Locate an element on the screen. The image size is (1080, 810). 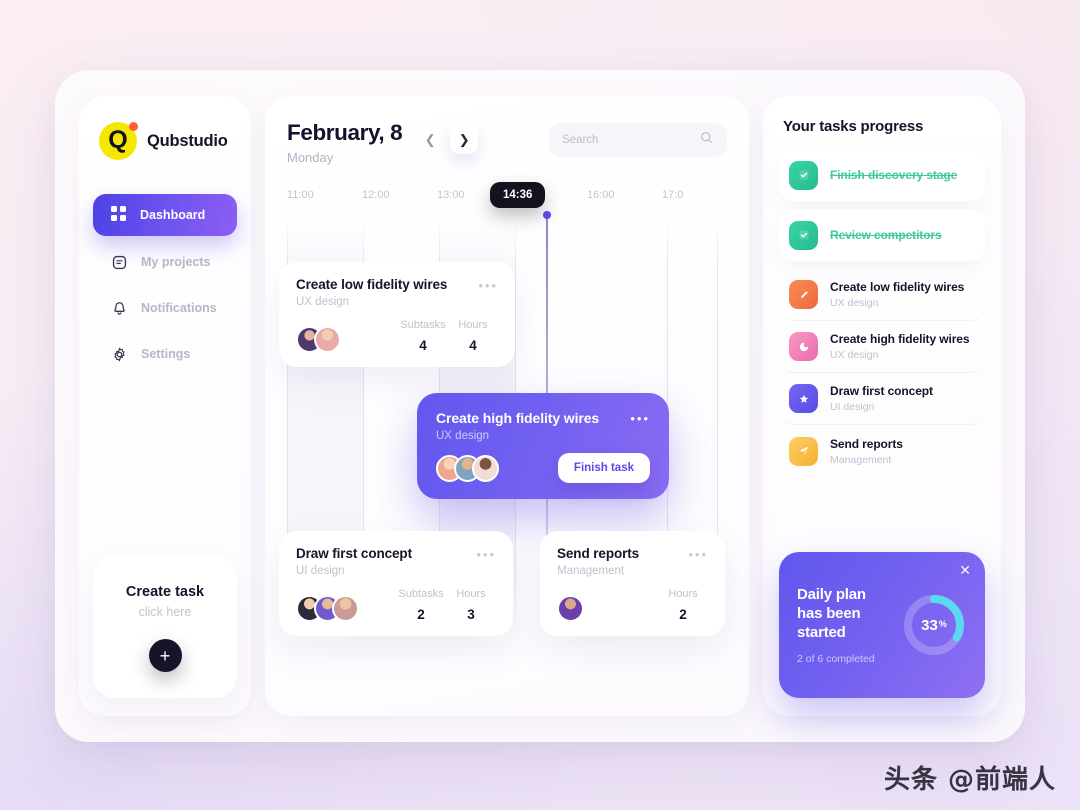
board-header: February, 8 Monday ❮ ❯ Search is located at coordinates (507, 141).